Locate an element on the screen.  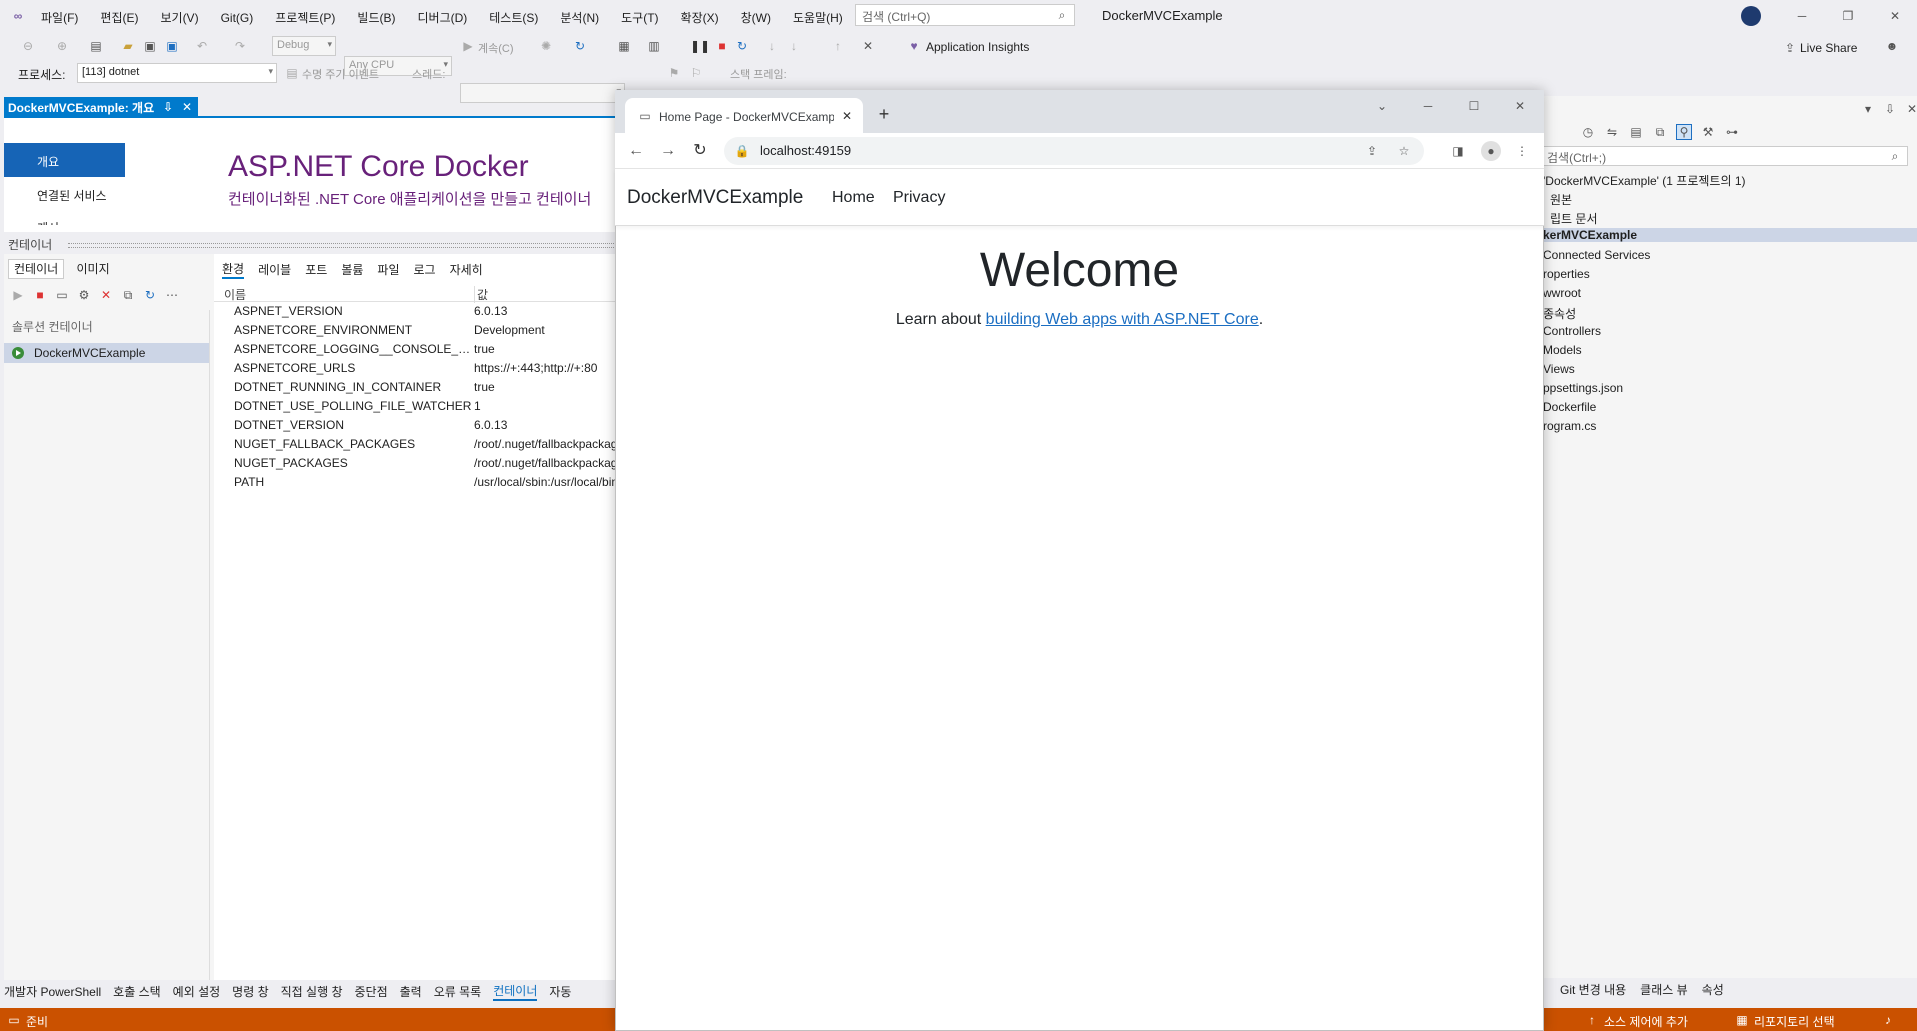
solution-search-input: 검색(Ctrl+;) ⌕ is located at coordinates (1724, 156).